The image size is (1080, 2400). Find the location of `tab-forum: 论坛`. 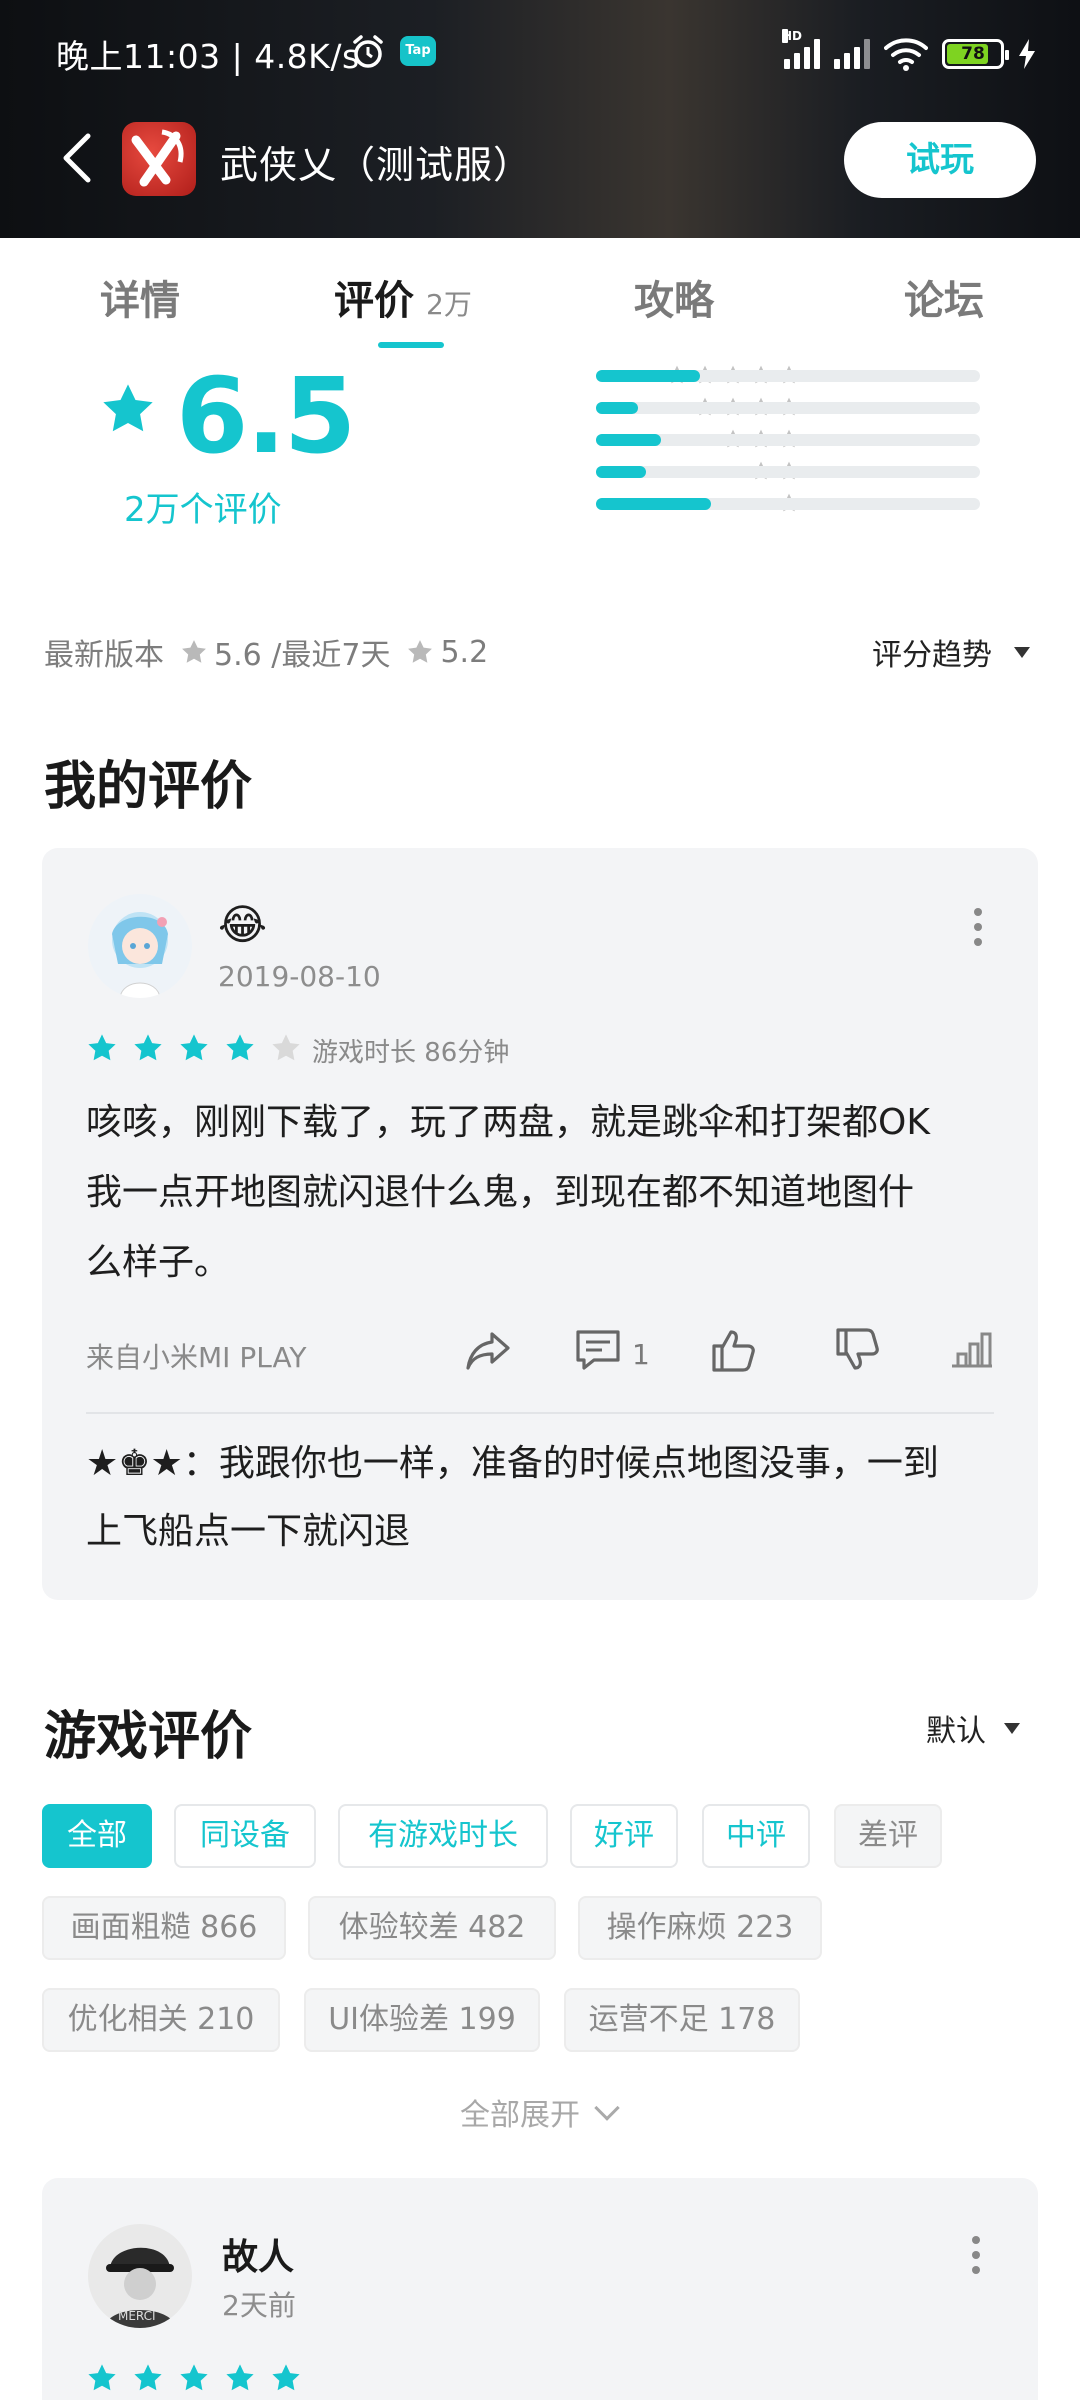

tab-forum: 论坛 is located at coordinates (944, 297).